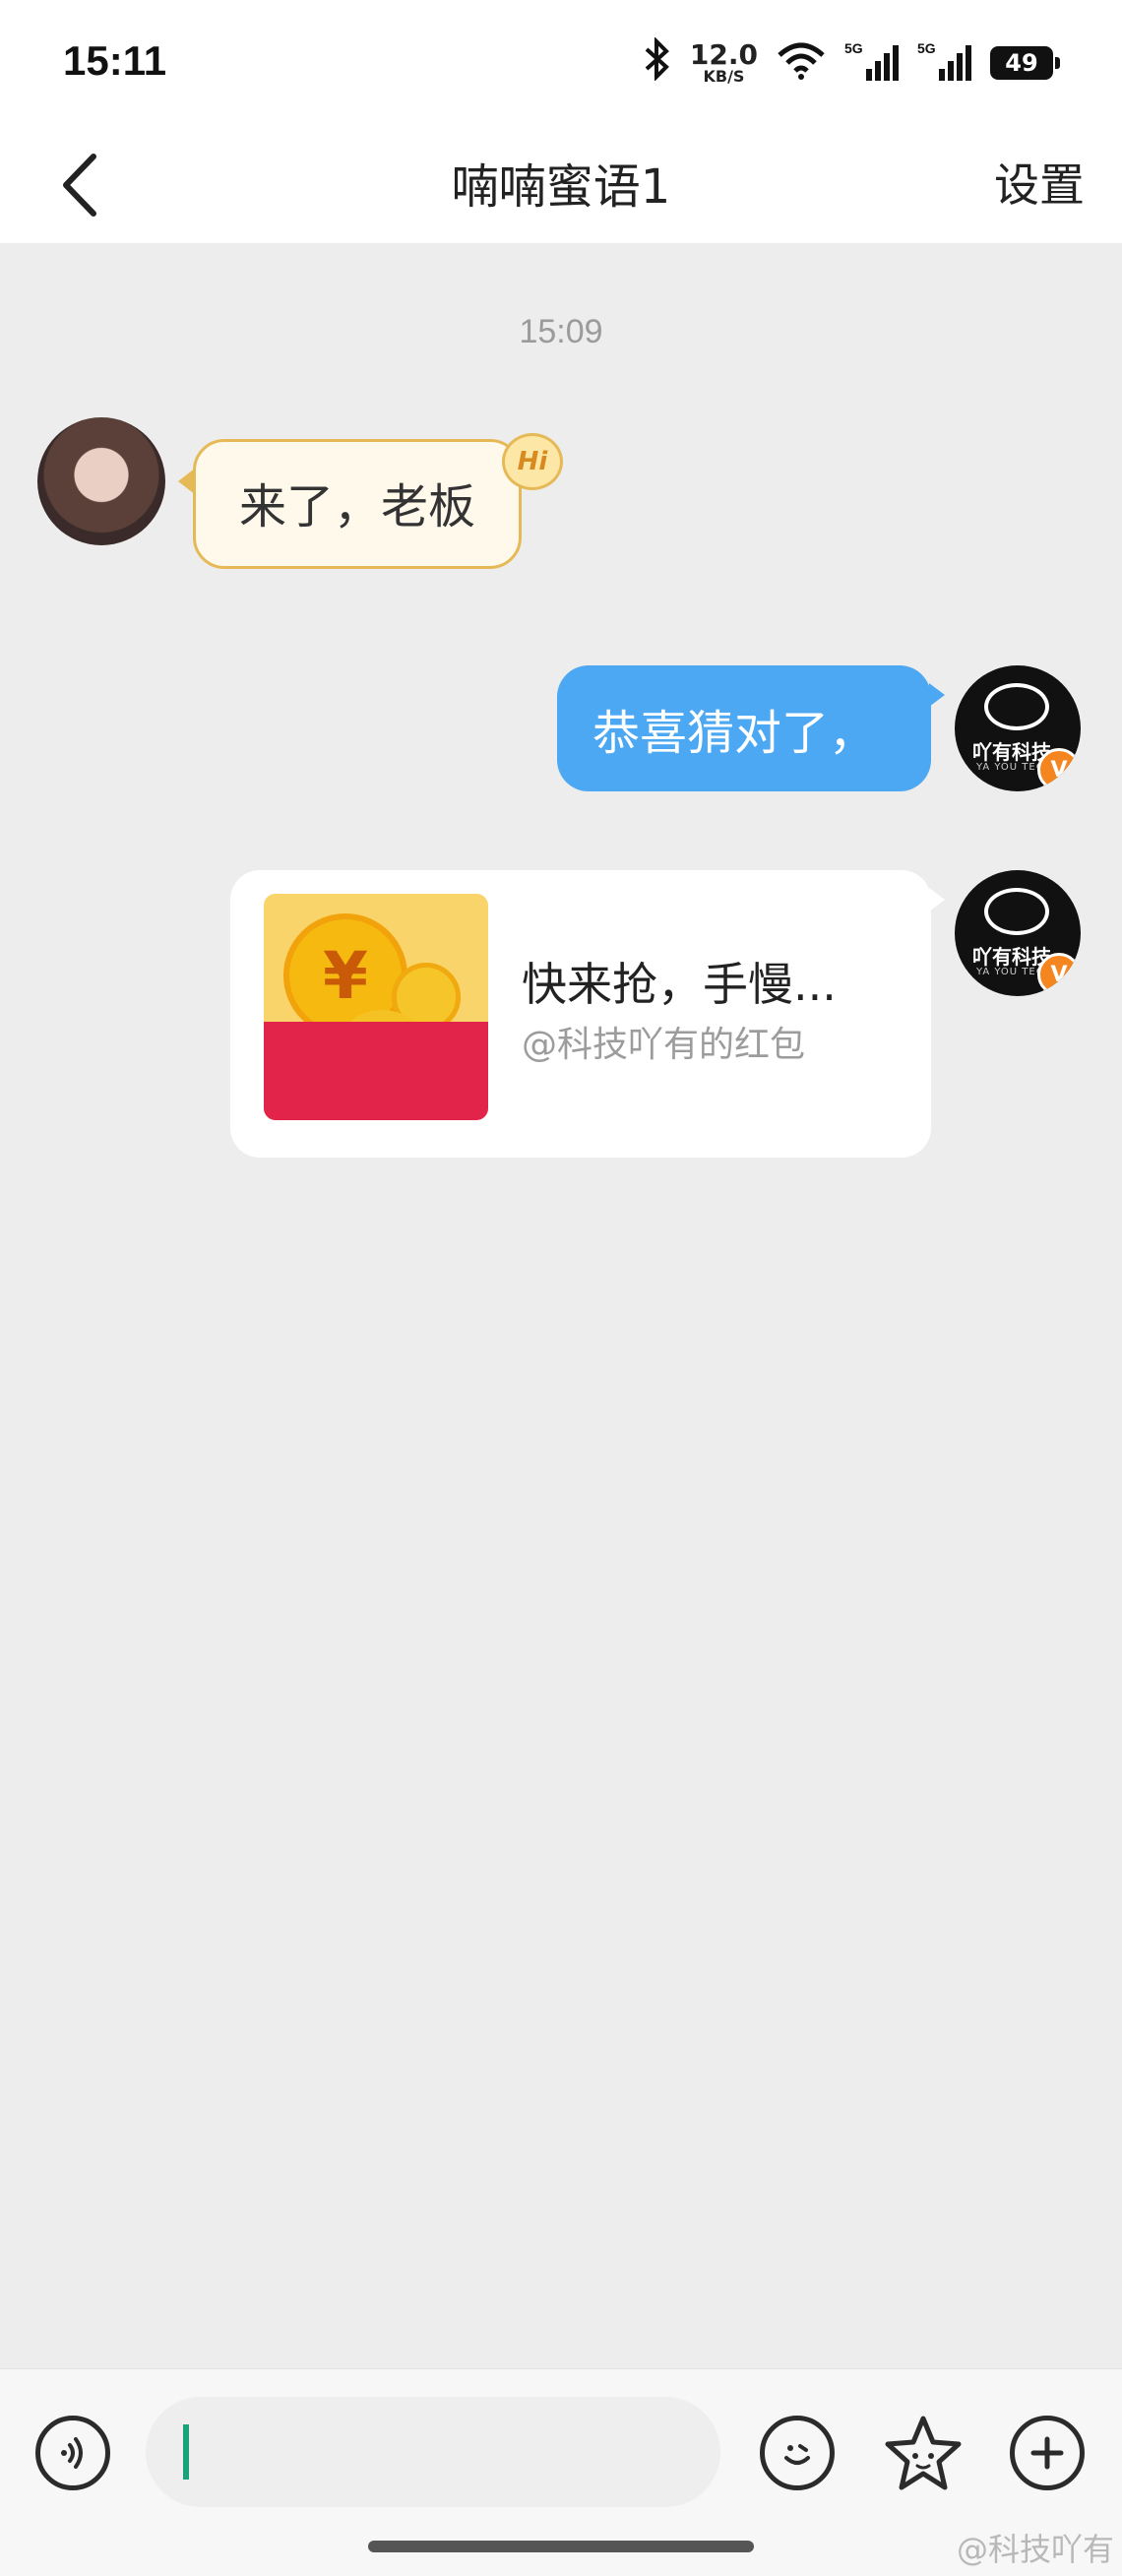  What do you see at coordinates (561, 64) in the screenshot?
I see `status-bar: 15:11 12.0 KB/S 5G 5G 49` at bounding box center [561, 64].